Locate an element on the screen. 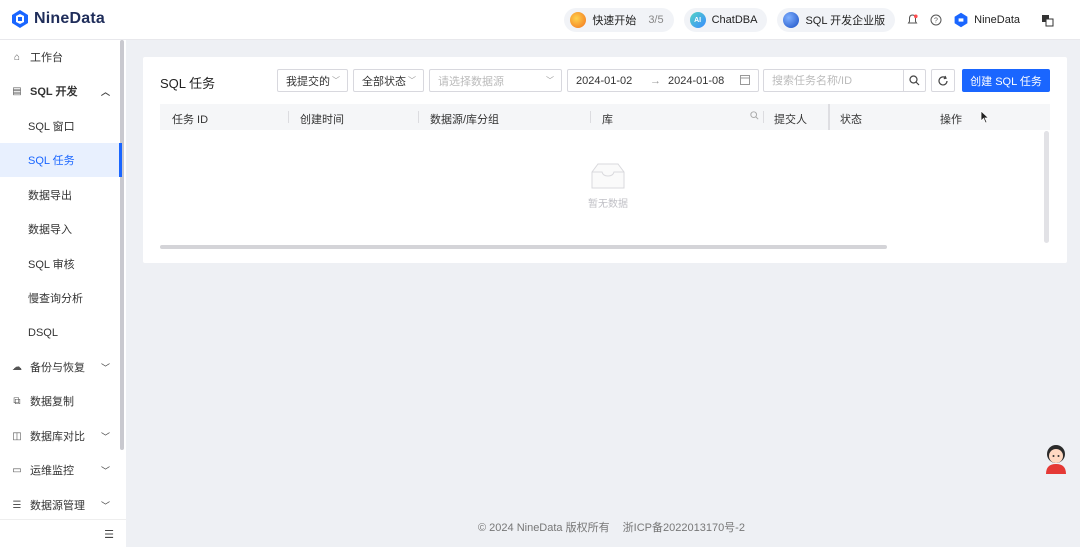 This screenshot has width=1080, height=547. home-icon: ⌂ is located at coordinates (17, 57).